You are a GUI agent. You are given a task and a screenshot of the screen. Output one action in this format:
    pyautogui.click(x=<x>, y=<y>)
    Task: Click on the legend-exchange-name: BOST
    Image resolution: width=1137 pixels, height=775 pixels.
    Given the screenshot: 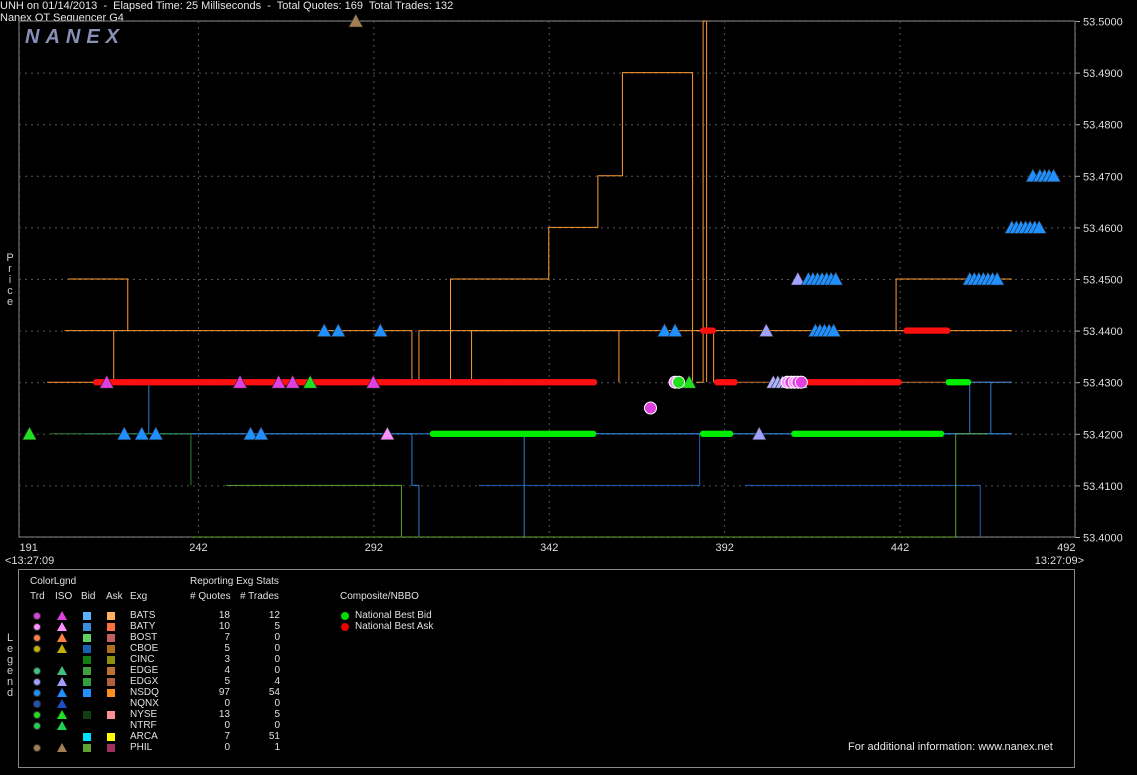 What is the action you would take?
    pyautogui.click(x=144, y=637)
    